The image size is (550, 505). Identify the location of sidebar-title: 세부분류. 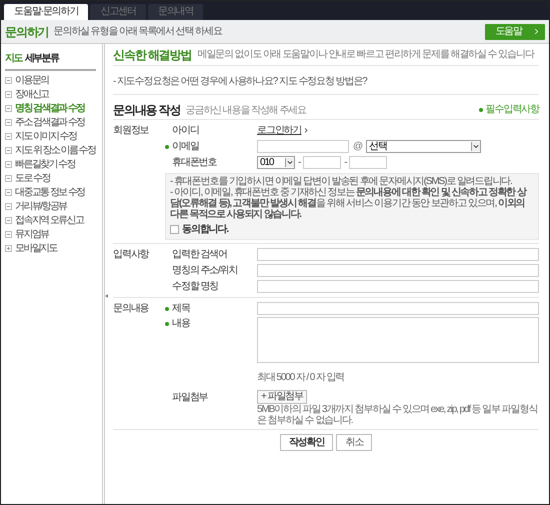
(41, 59).